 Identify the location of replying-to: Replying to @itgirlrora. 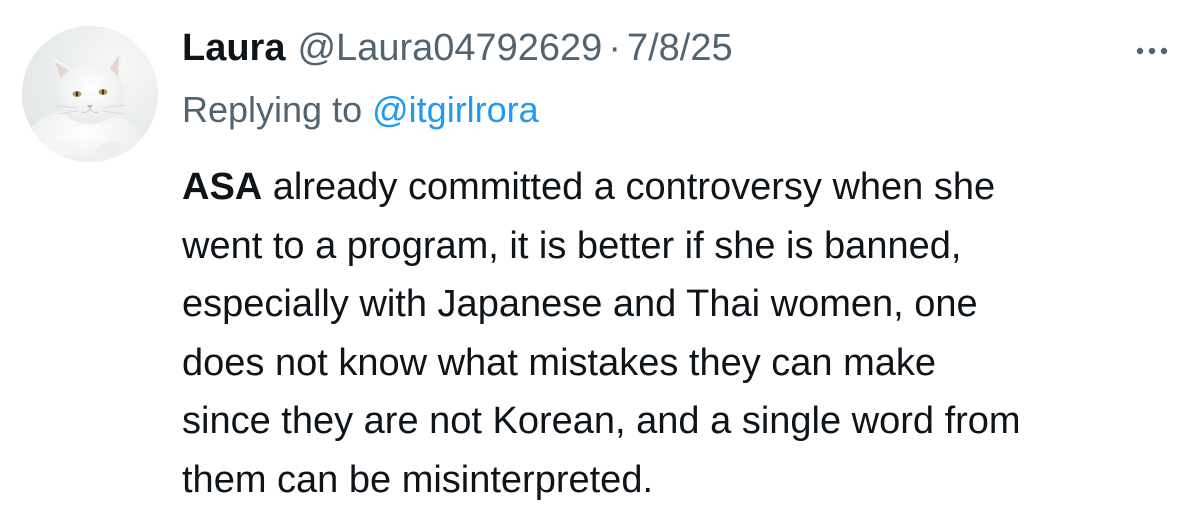
(360, 110).